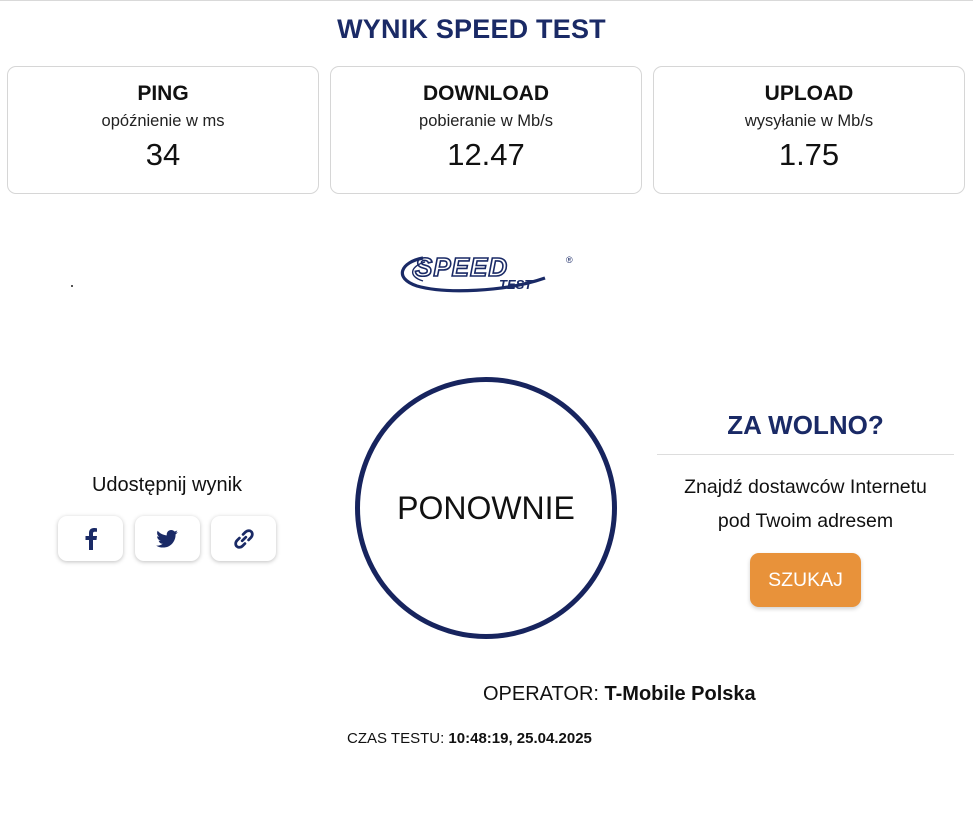 This screenshot has width=973, height=821. Describe the element at coordinates (486, 0) in the screenshot. I see `top-divider` at that location.